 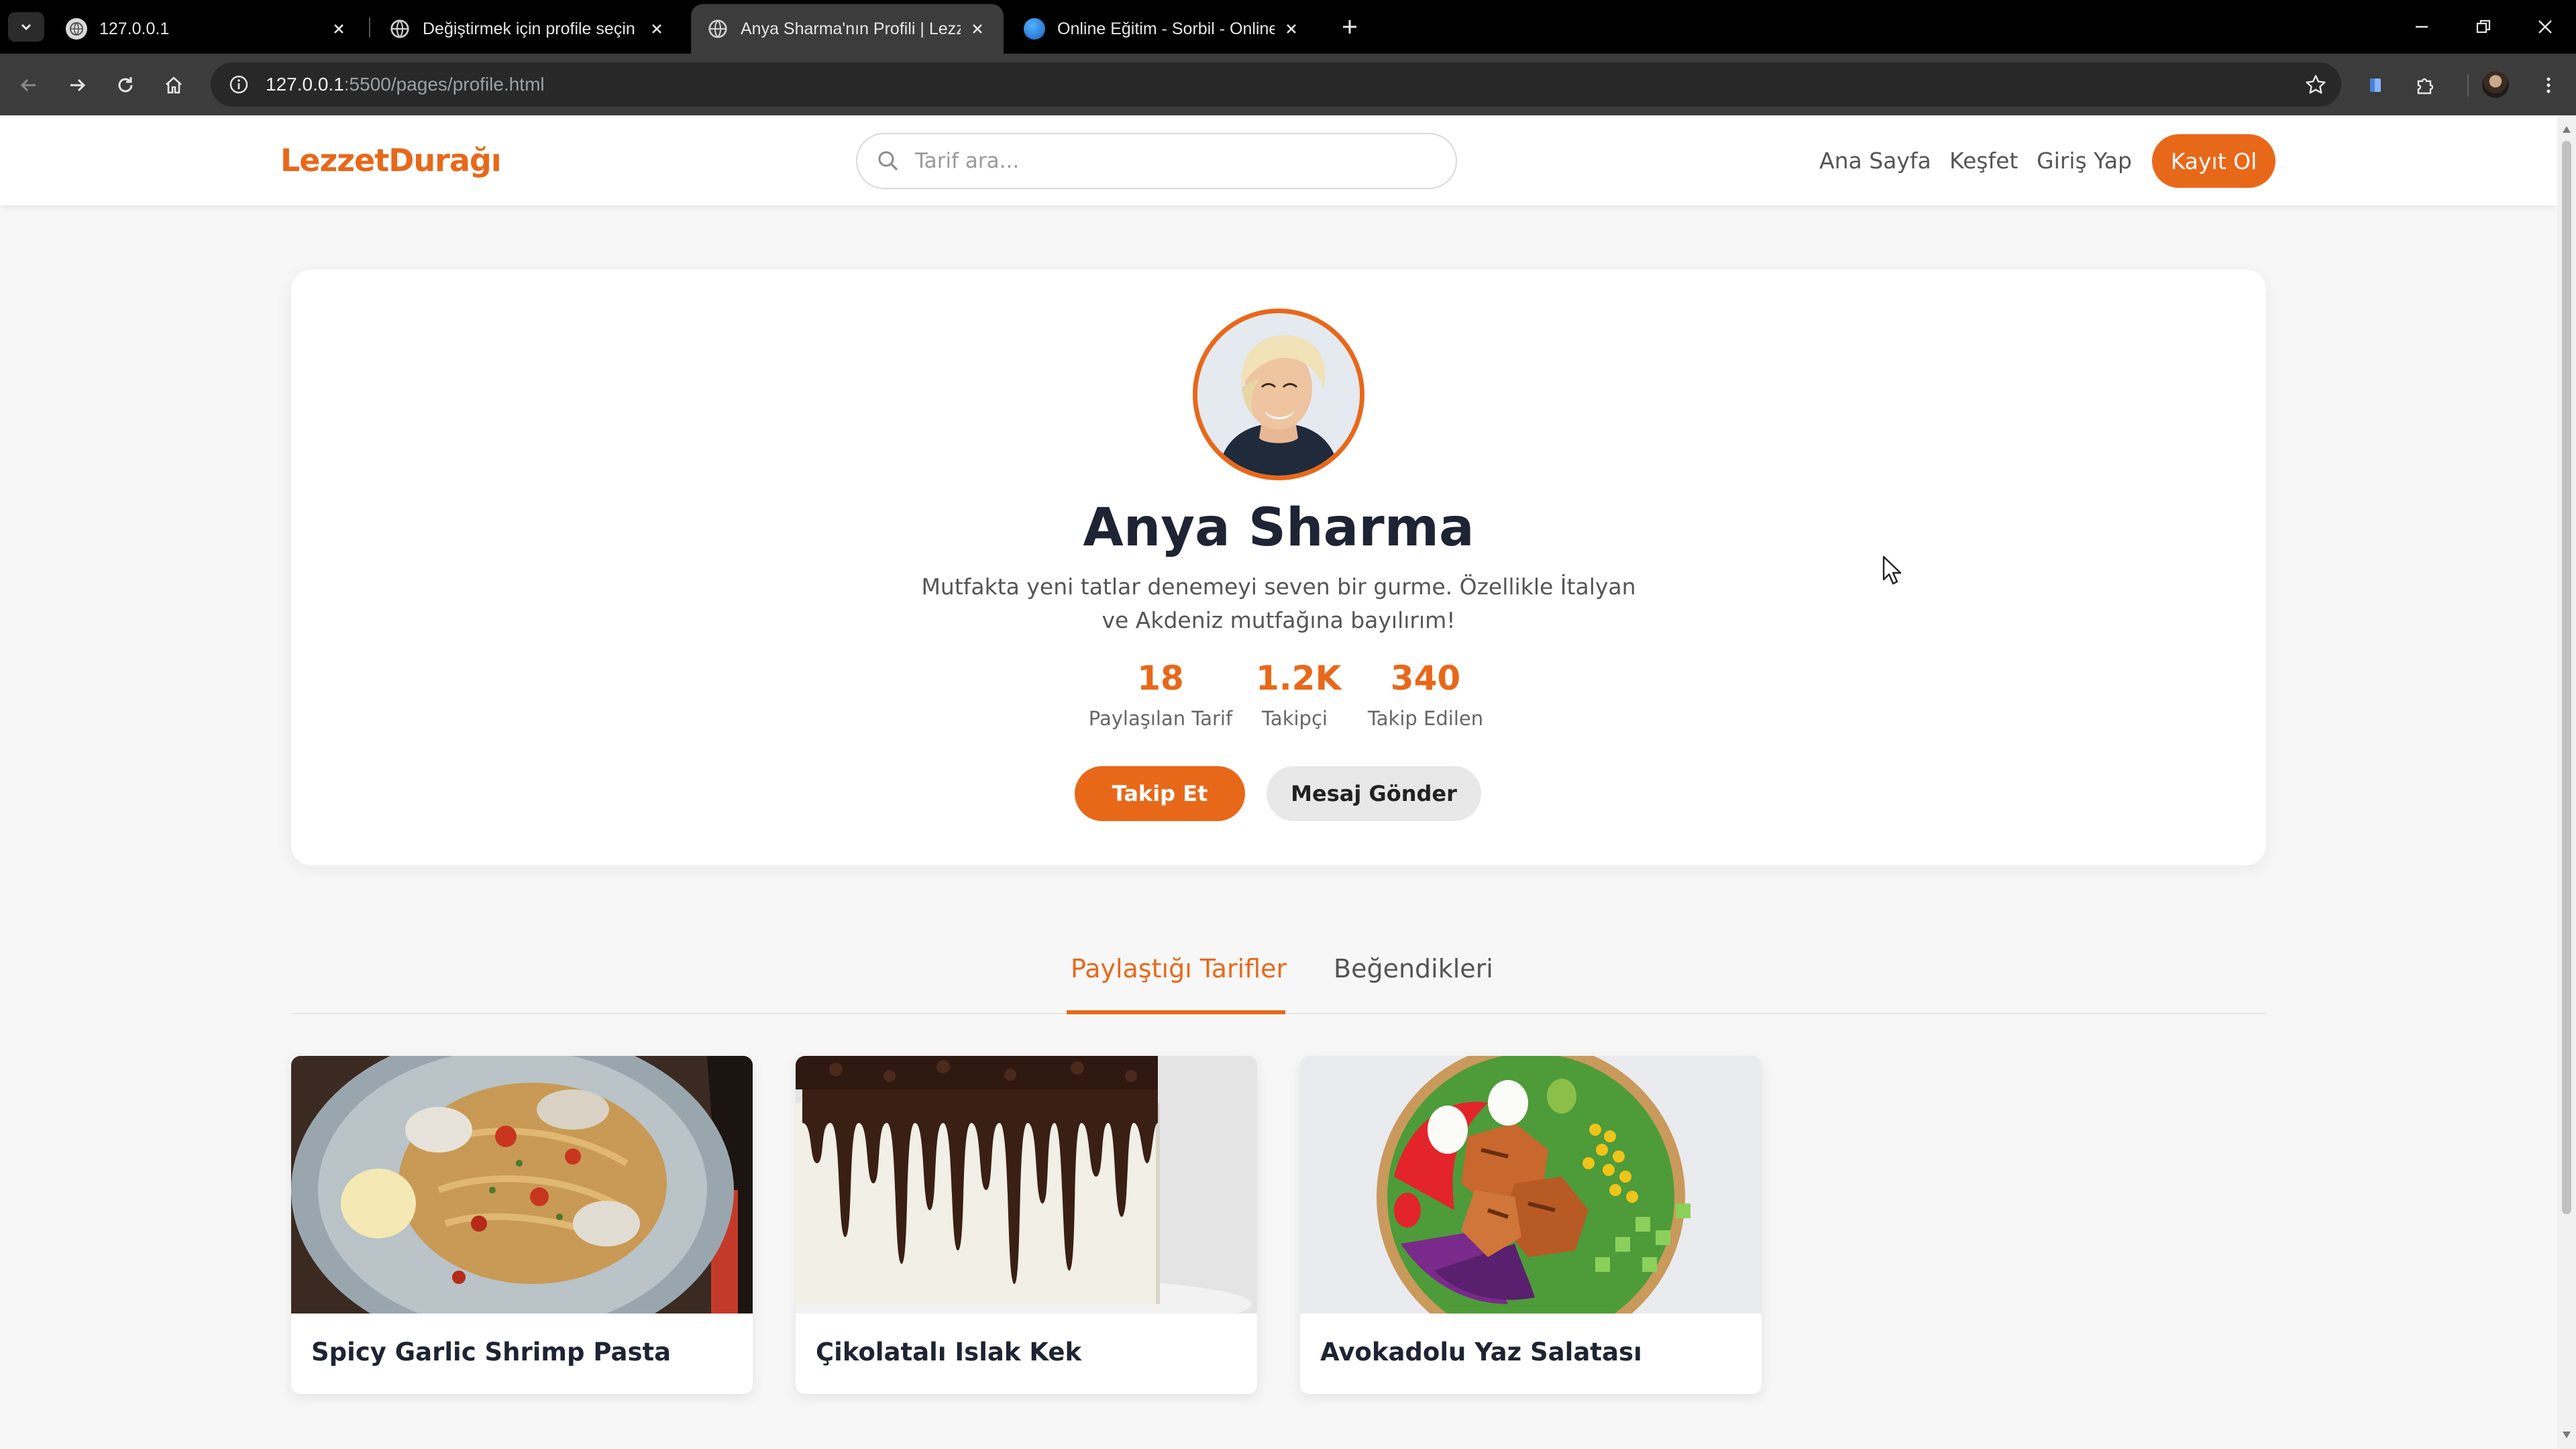 I want to click on browser-tab-3-active: Anya Sharma'nın Profili | Lezzet, so click(x=847, y=29).